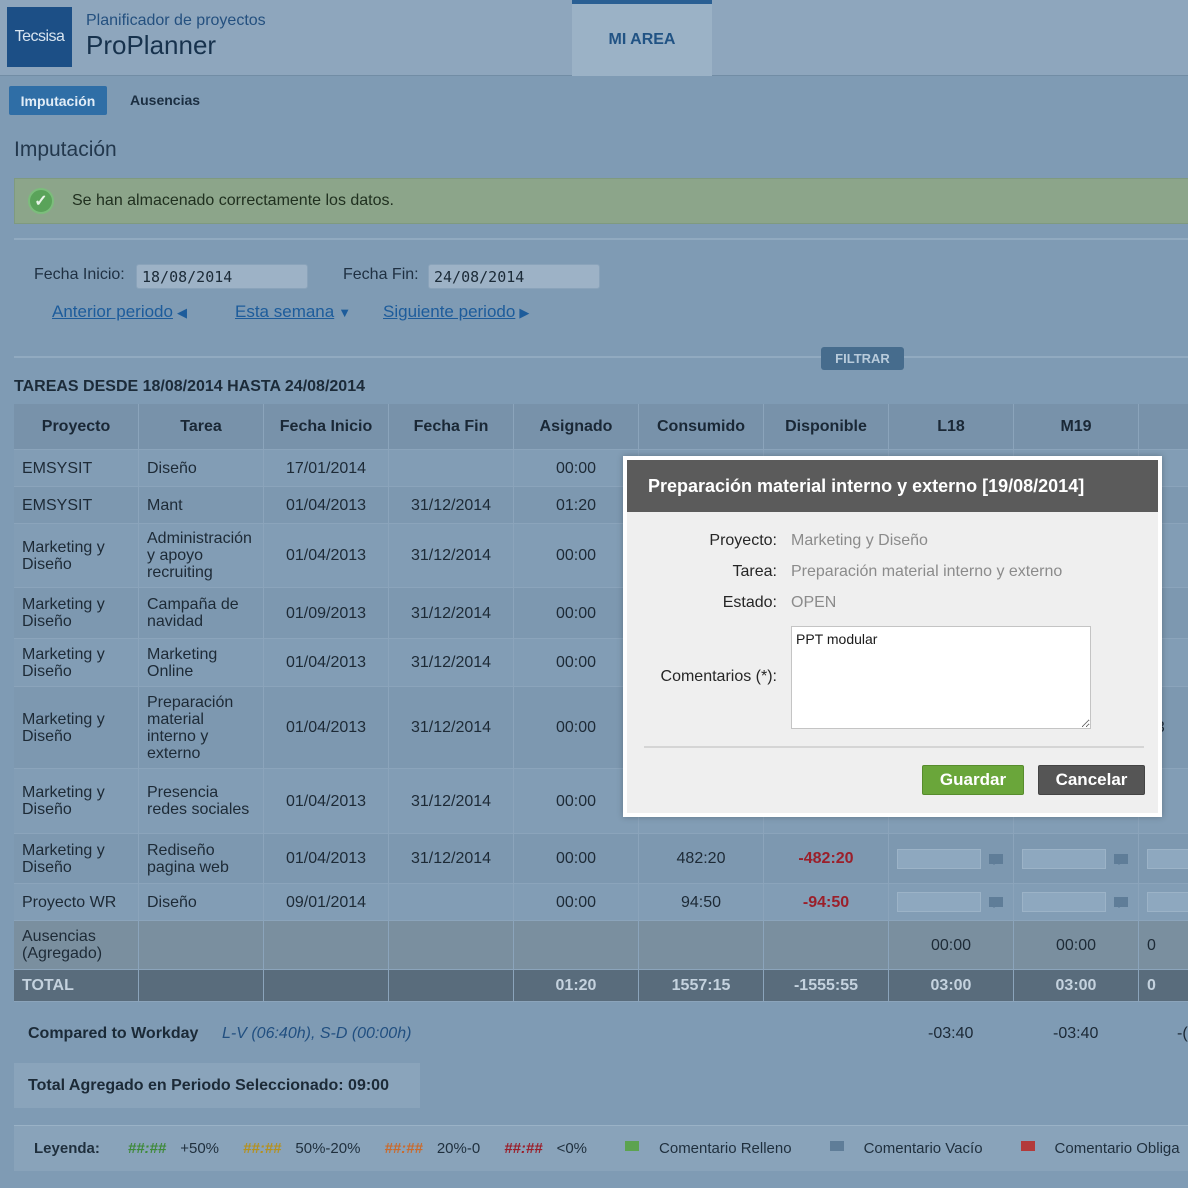 This screenshot has width=1188, height=1188. Describe the element at coordinates (576, 985) in the screenshot. I see `cell-total-asignado: 01:20` at that location.